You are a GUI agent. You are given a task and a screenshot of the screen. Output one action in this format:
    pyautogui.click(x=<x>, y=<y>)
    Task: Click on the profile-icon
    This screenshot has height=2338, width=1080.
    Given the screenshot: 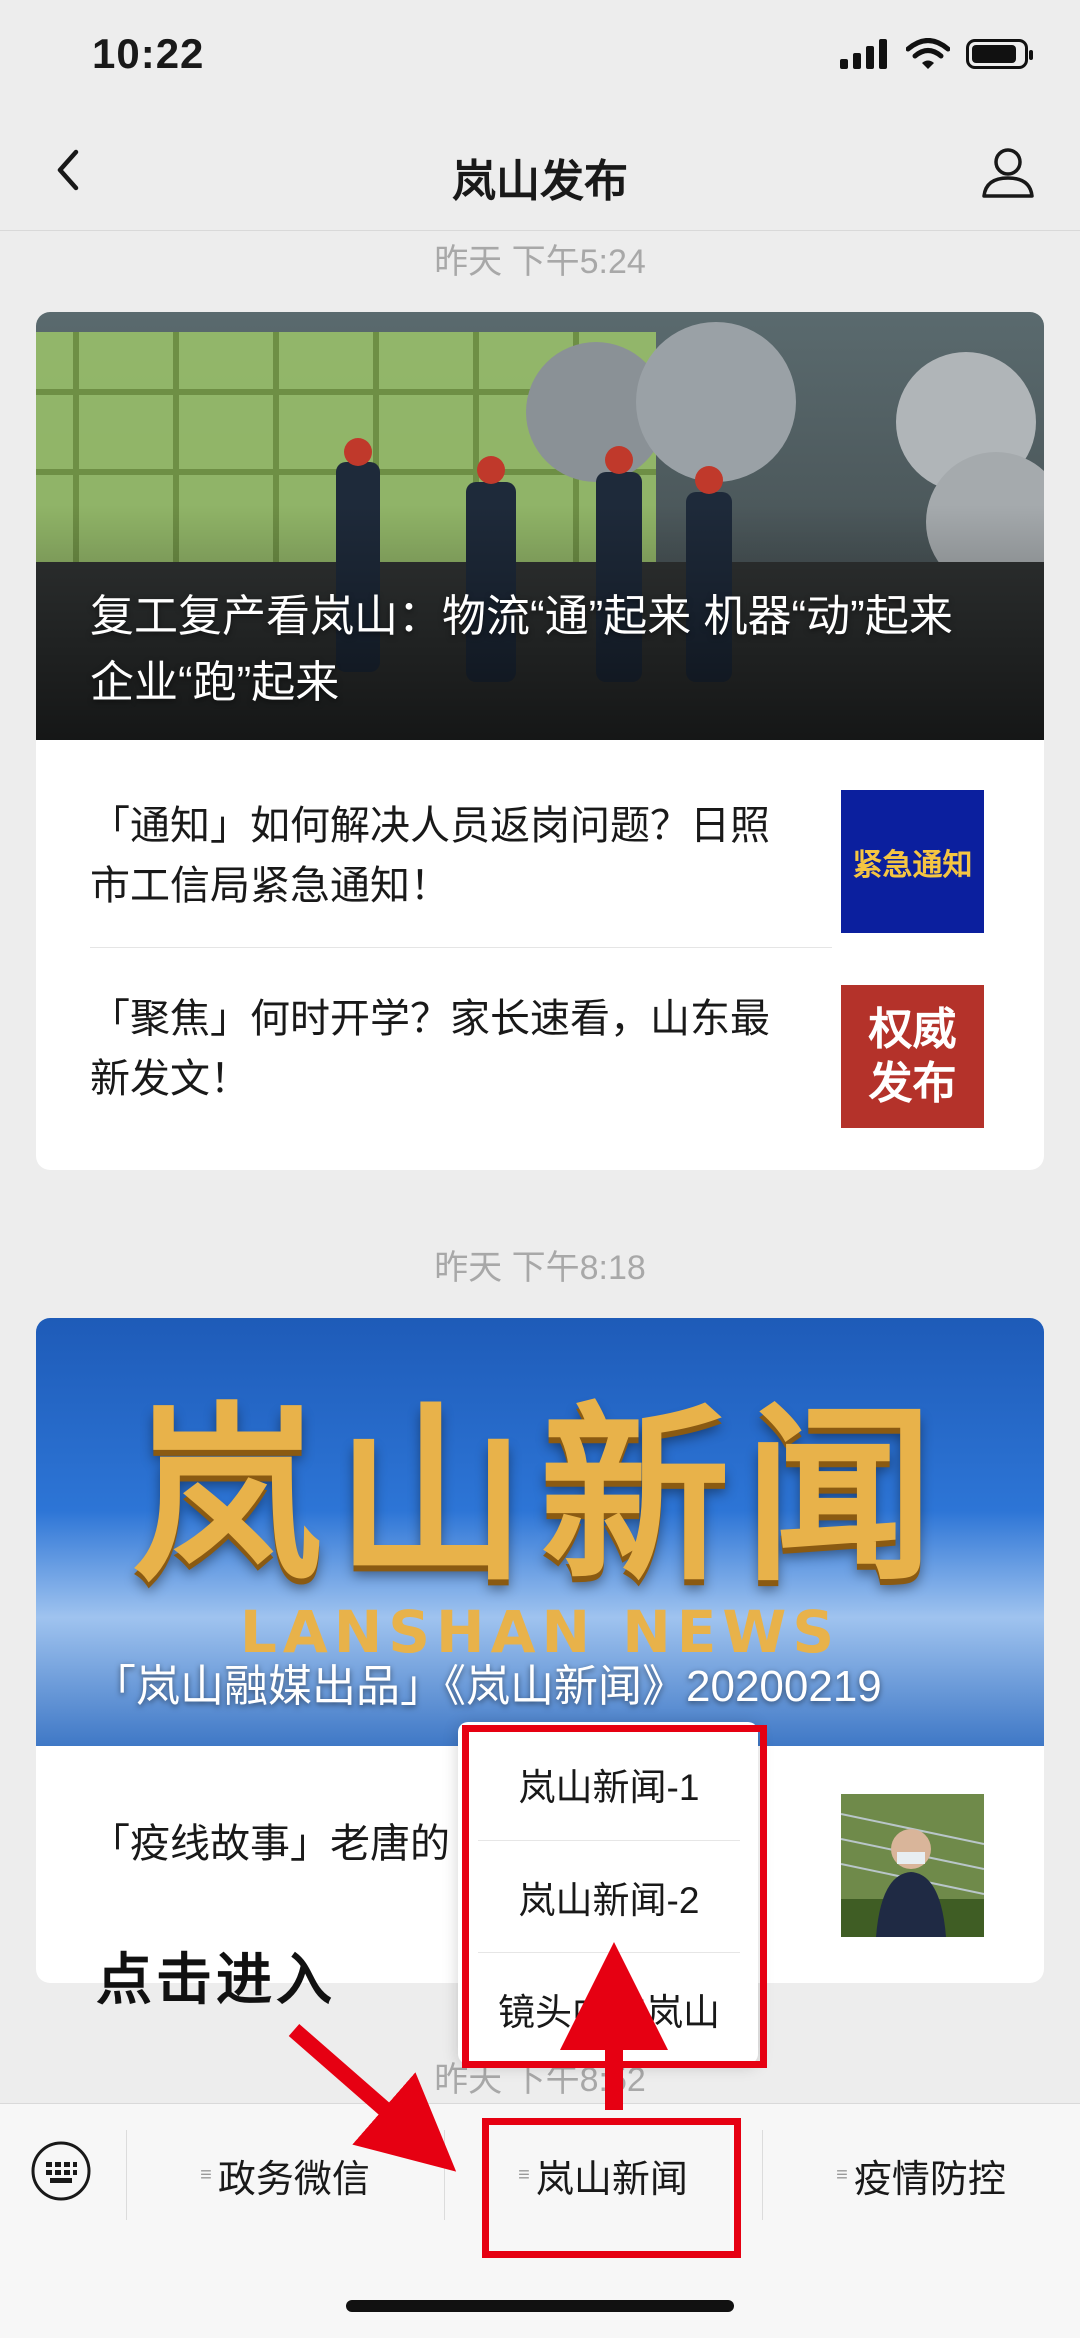 What is the action you would take?
    pyautogui.click(x=1008, y=172)
    